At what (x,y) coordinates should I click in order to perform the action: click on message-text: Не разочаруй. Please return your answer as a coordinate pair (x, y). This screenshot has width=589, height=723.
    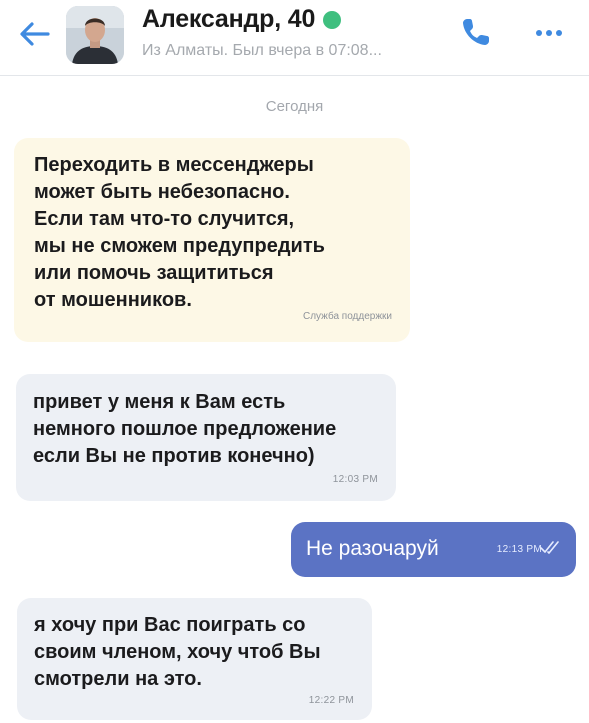
    Looking at the image, I should click on (372, 548).